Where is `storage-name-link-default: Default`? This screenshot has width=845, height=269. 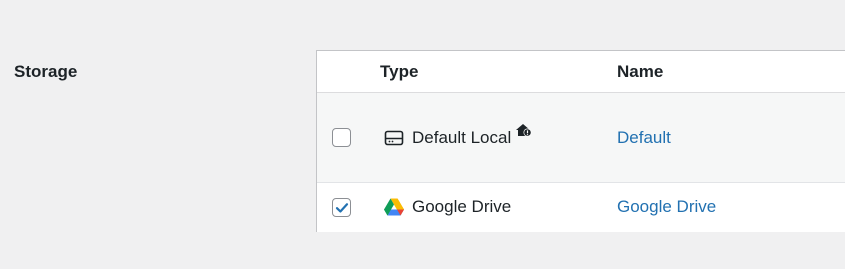
storage-name-link-default: Default is located at coordinates (644, 138).